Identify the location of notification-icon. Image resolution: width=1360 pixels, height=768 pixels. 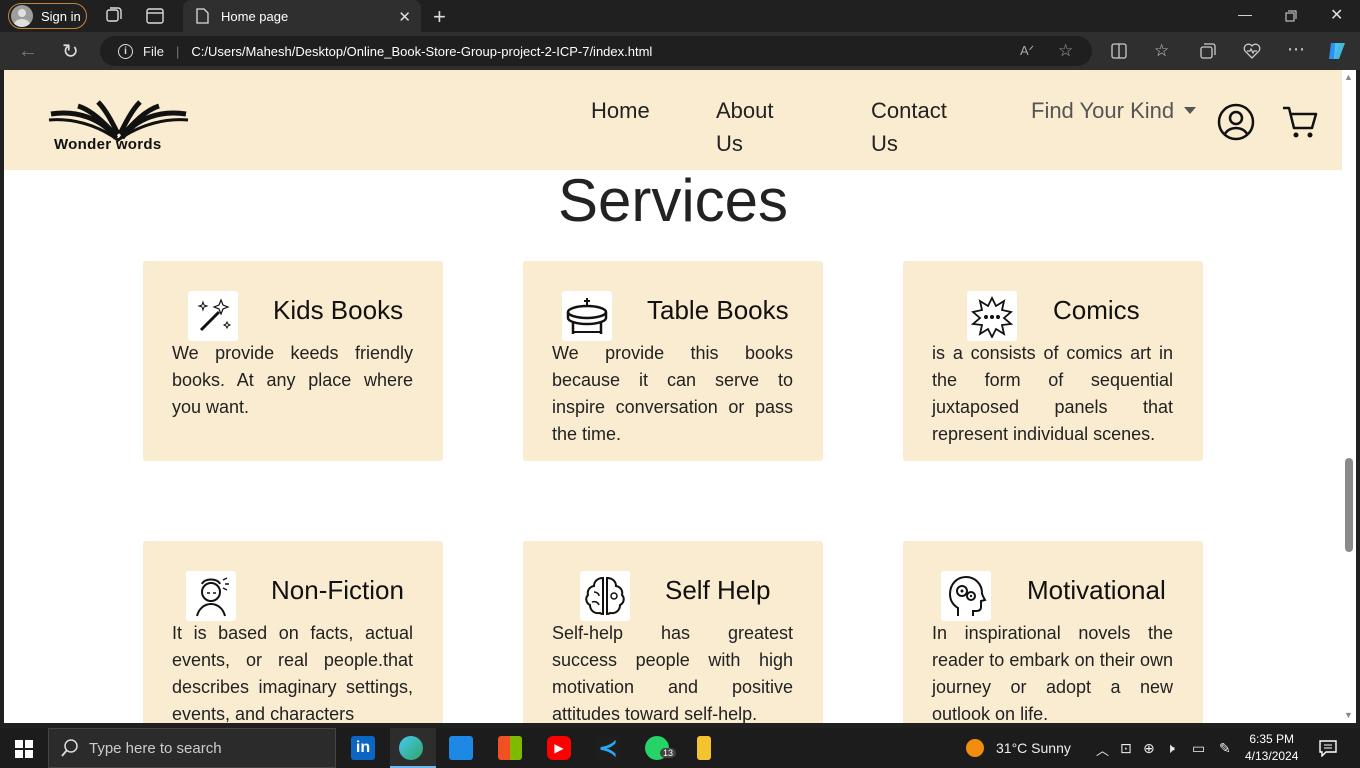
(1328, 748).